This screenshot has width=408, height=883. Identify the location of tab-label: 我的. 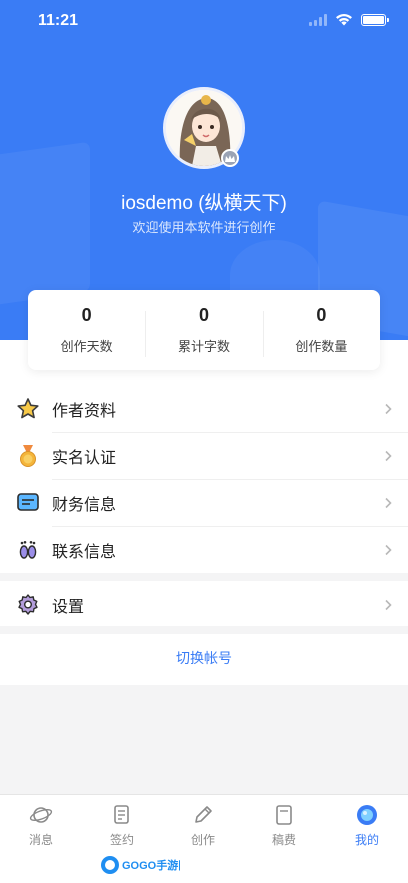
(366, 840).